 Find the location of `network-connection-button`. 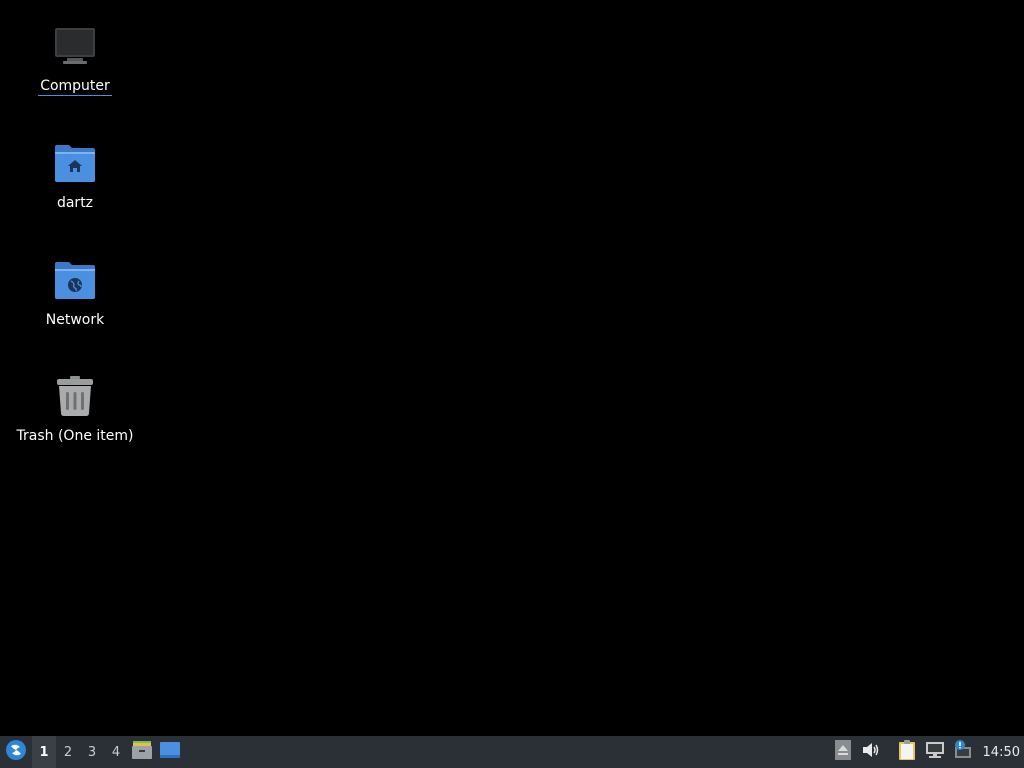

network-connection-button is located at coordinates (935, 752).